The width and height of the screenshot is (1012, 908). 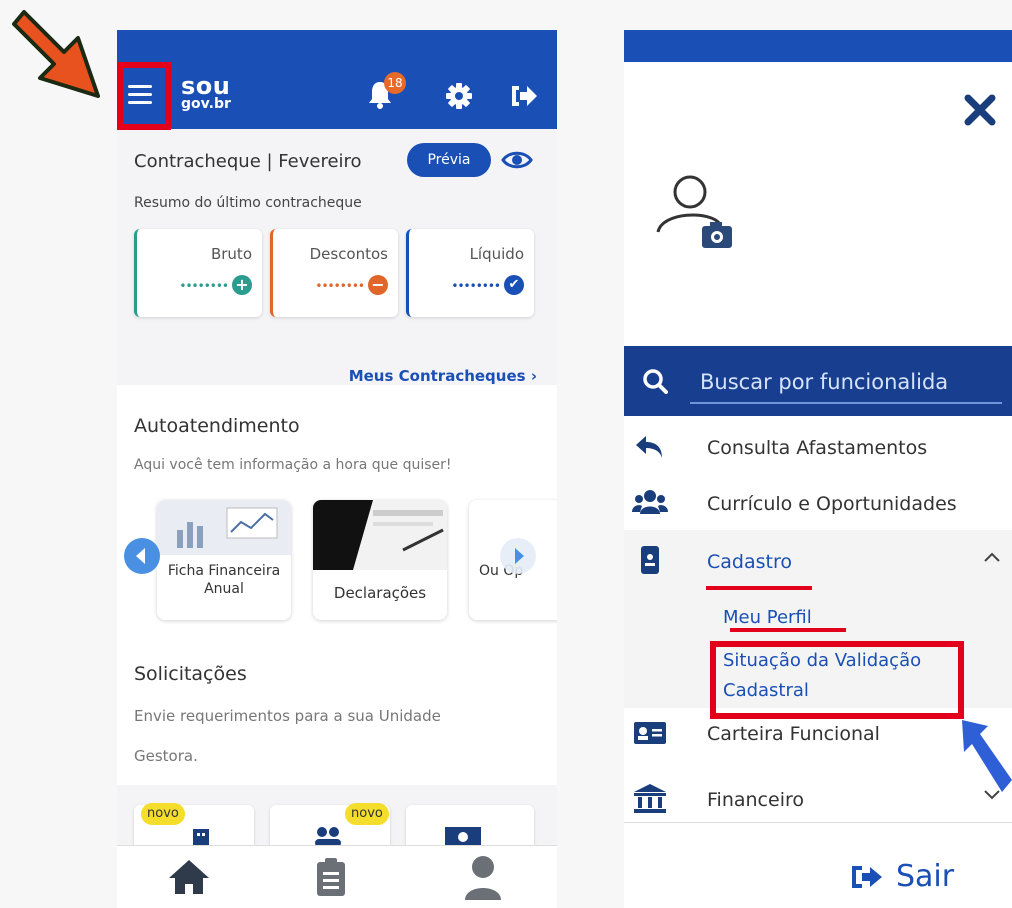 What do you see at coordinates (695, 210) in the screenshot?
I see `avatar-icon` at bounding box center [695, 210].